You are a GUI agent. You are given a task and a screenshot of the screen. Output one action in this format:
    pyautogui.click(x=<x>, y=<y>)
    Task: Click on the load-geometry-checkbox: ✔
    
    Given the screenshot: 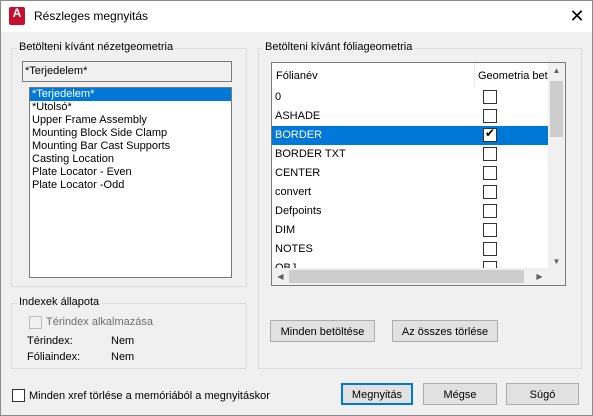 What is the action you would take?
    pyautogui.click(x=490, y=134)
    